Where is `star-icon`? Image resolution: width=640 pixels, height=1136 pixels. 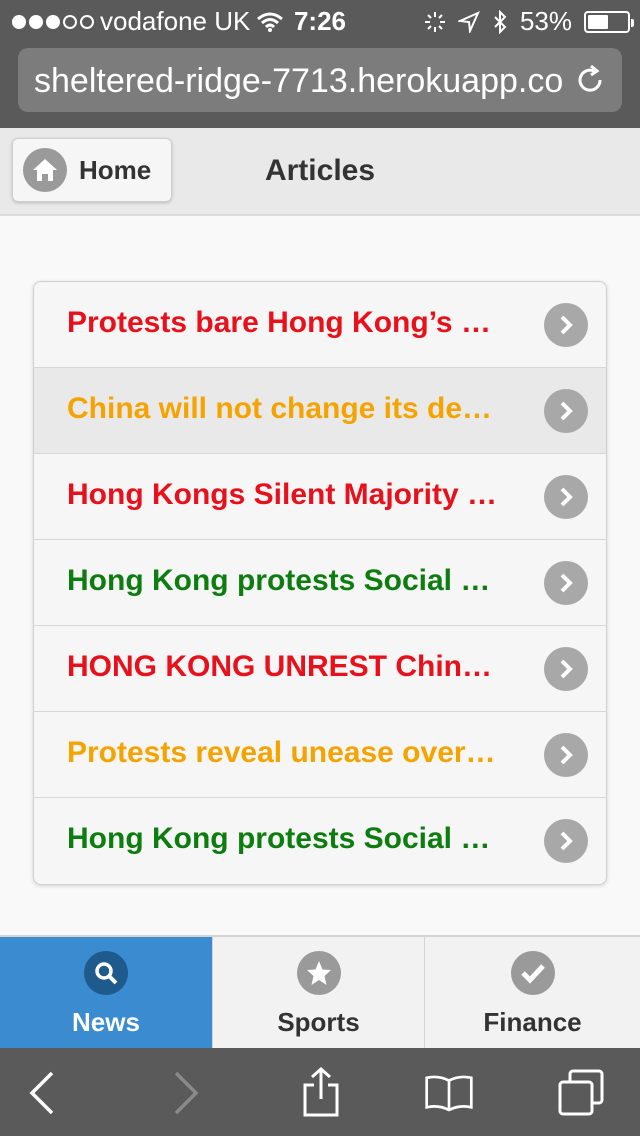 star-icon is located at coordinates (318, 973).